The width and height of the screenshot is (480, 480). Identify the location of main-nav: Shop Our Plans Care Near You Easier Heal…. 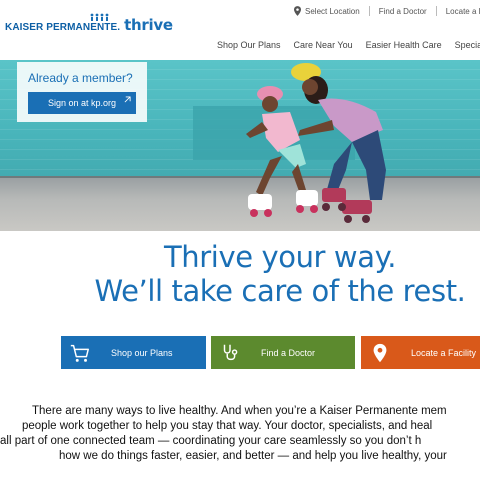
(348, 45).